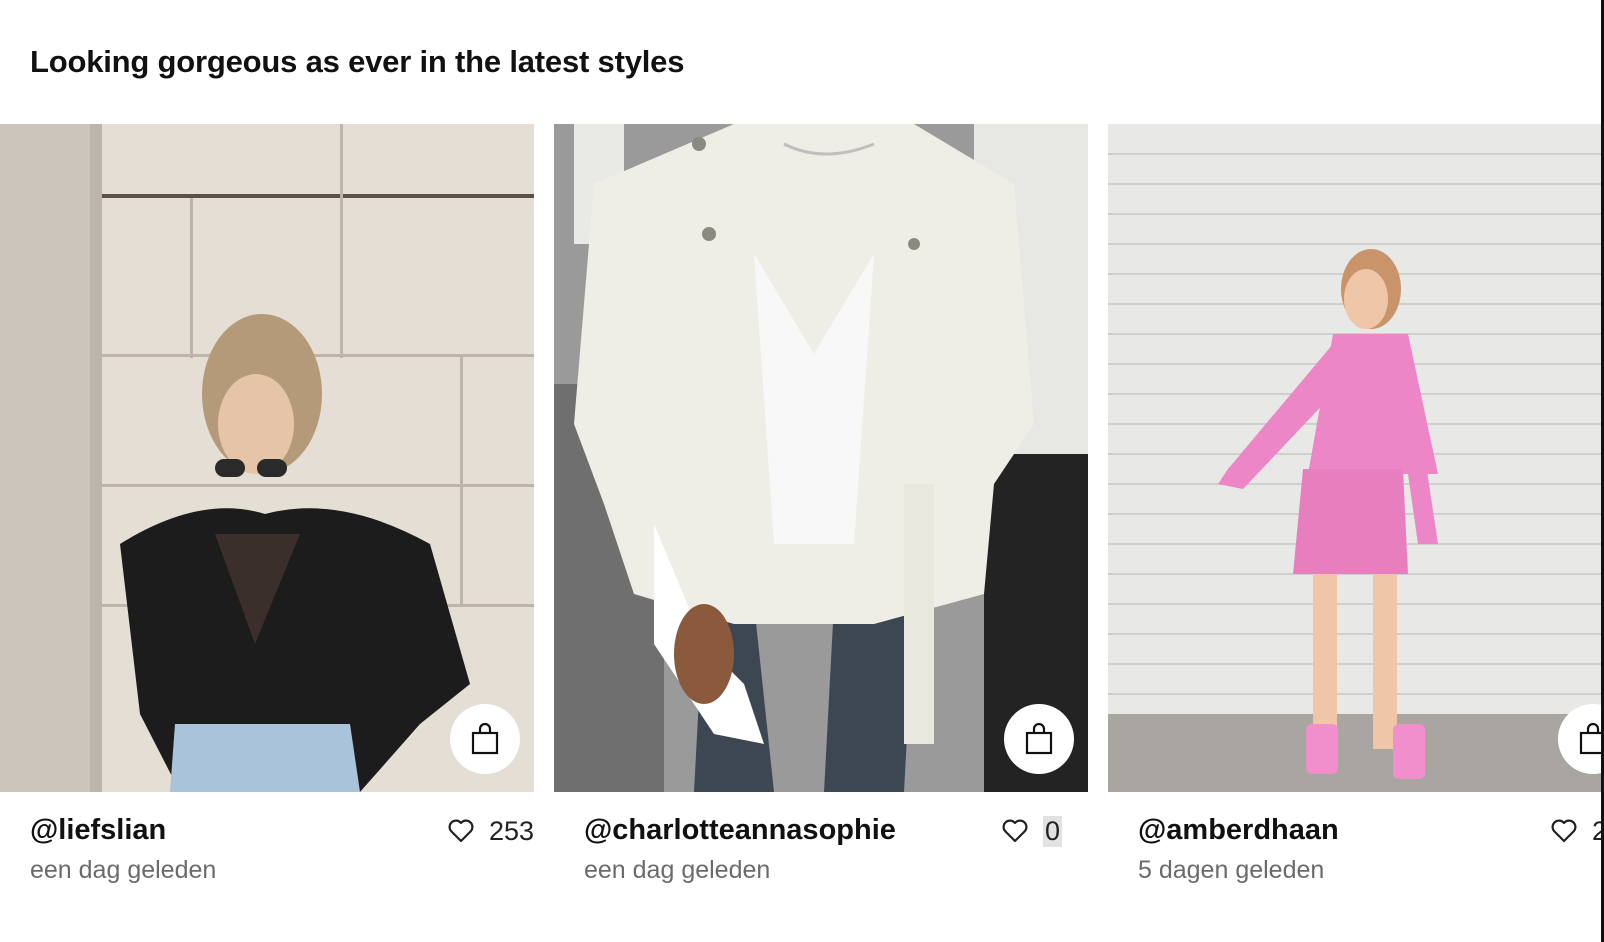  What do you see at coordinates (1052, 831) in the screenshot?
I see `like-count: 0` at bounding box center [1052, 831].